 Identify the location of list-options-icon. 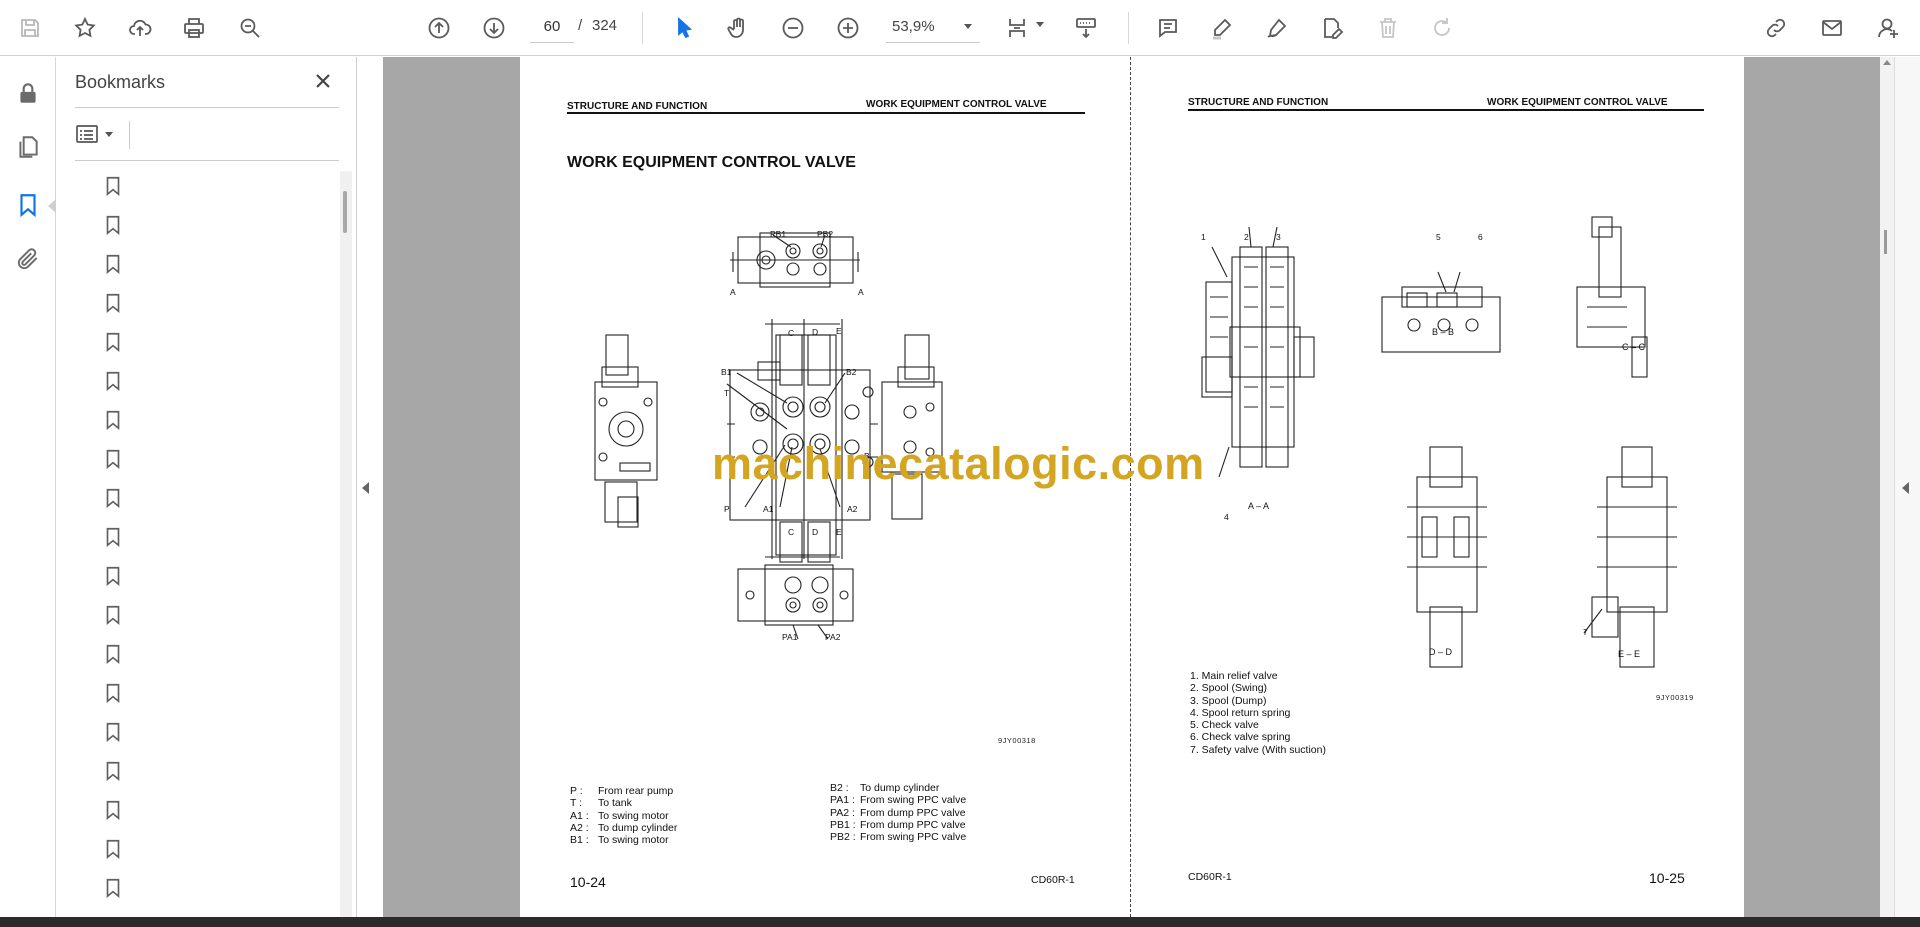
(87, 134).